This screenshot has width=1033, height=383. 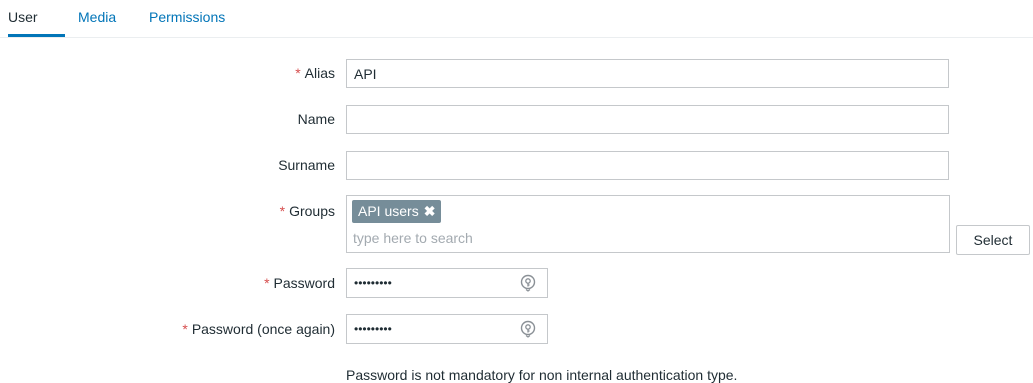 What do you see at coordinates (307, 211) in the screenshot?
I see `groups-label: * Groups` at bounding box center [307, 211].